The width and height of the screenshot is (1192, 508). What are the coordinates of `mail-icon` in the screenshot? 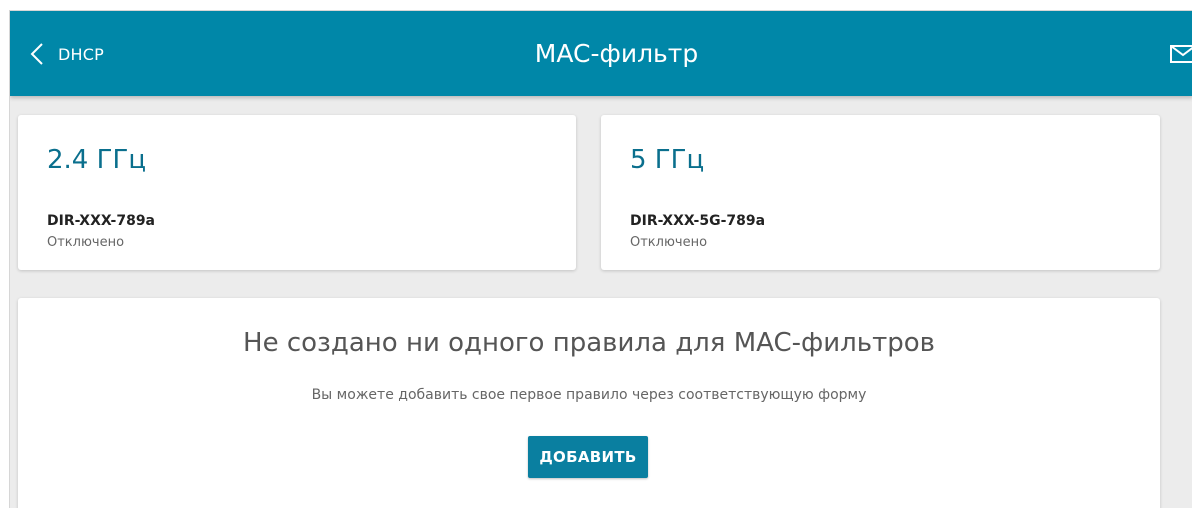 It's located at (1181, 56).